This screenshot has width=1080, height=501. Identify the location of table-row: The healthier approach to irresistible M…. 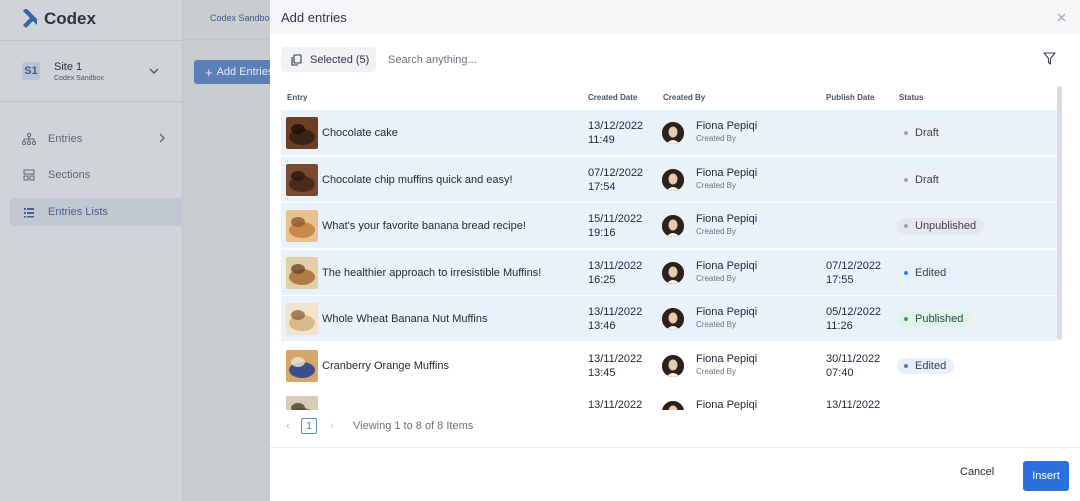
(669, 272).